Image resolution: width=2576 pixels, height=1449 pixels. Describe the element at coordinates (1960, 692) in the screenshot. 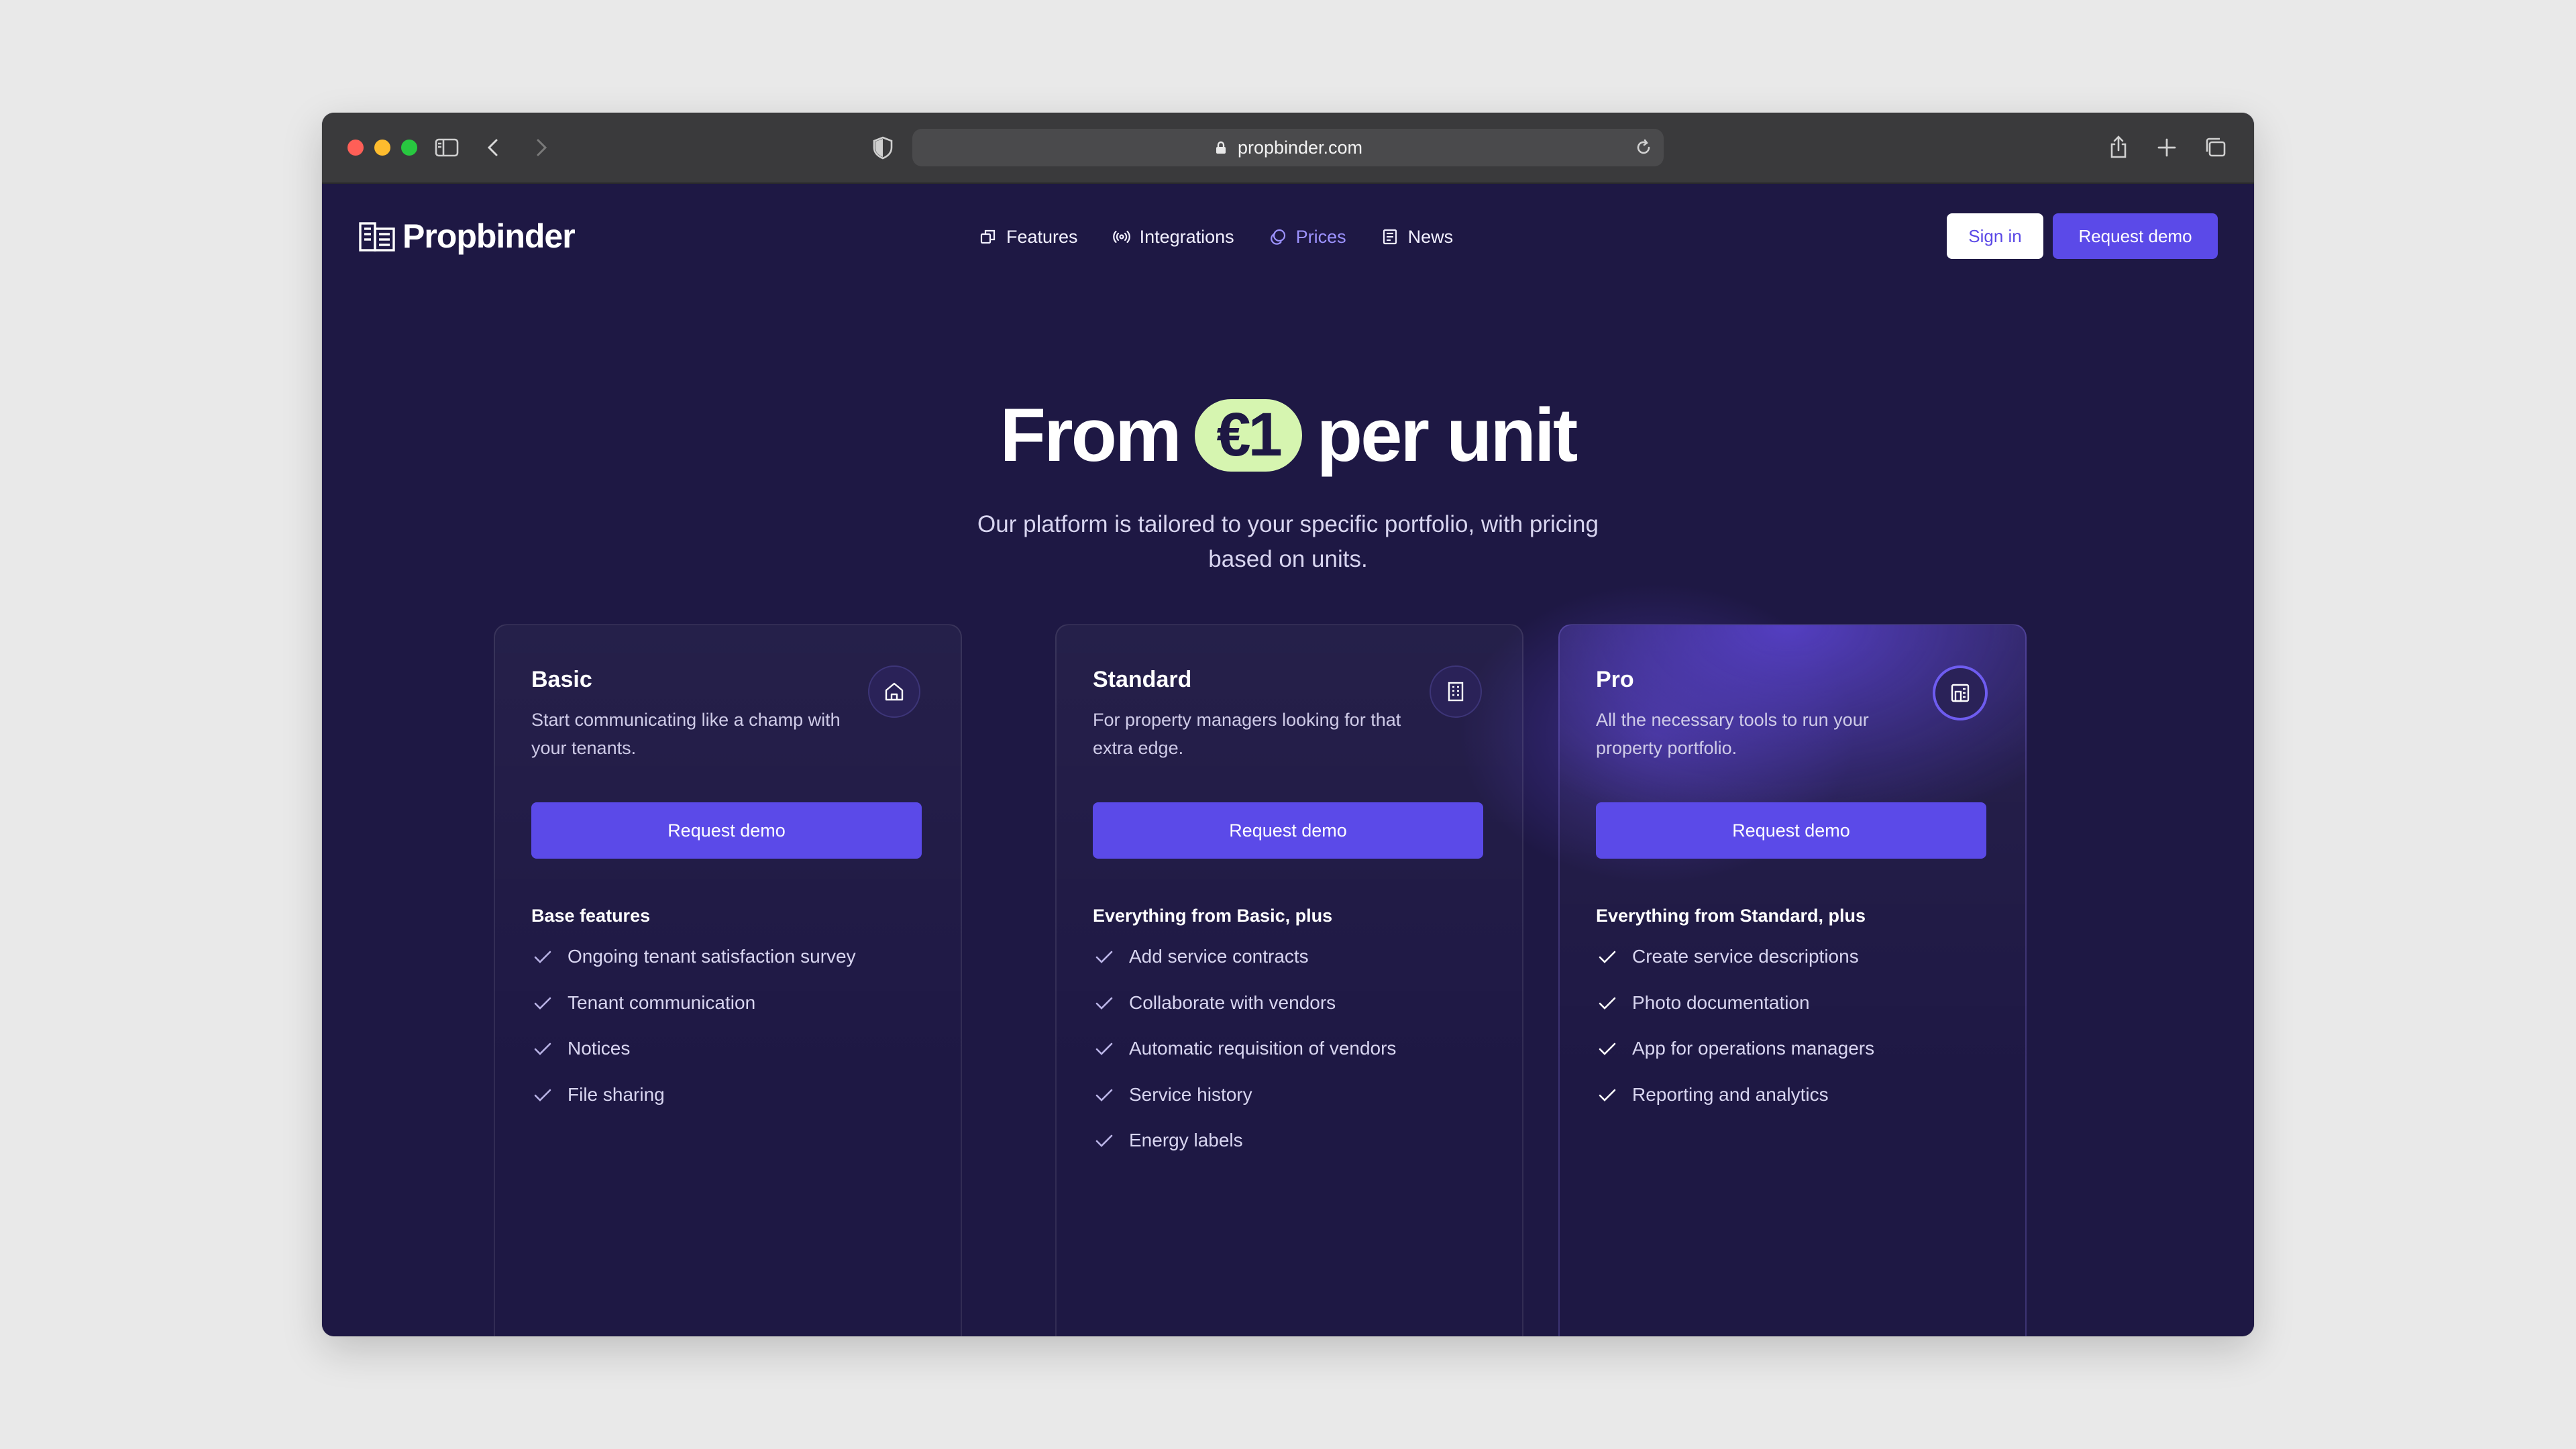

I see `buildings-icon` at that location.